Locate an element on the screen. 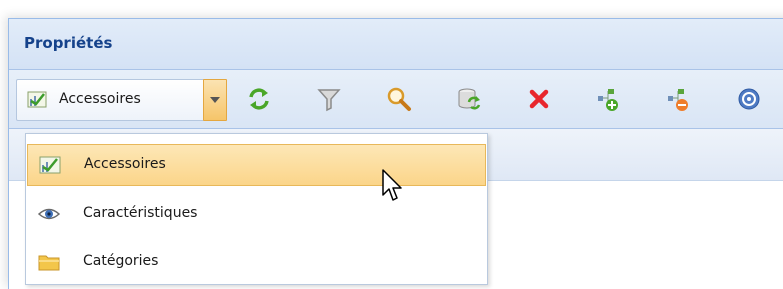  chevron-down-icon is located at coordinates (215, 100).